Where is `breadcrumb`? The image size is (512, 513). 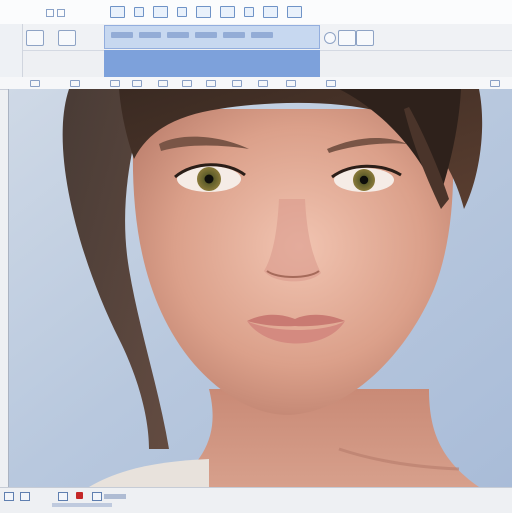 breadcrumb is located at coordinates (192, 35).